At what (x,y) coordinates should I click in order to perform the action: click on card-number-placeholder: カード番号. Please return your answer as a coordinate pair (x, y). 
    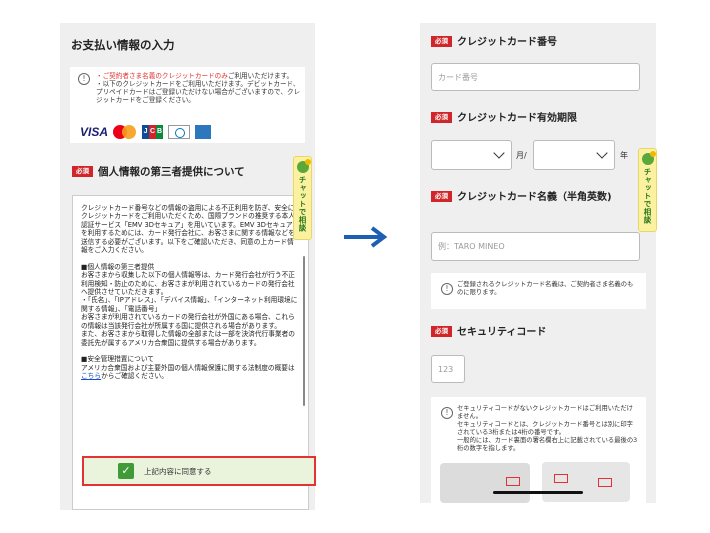
    Looking at the image, I should click on (458, 77).